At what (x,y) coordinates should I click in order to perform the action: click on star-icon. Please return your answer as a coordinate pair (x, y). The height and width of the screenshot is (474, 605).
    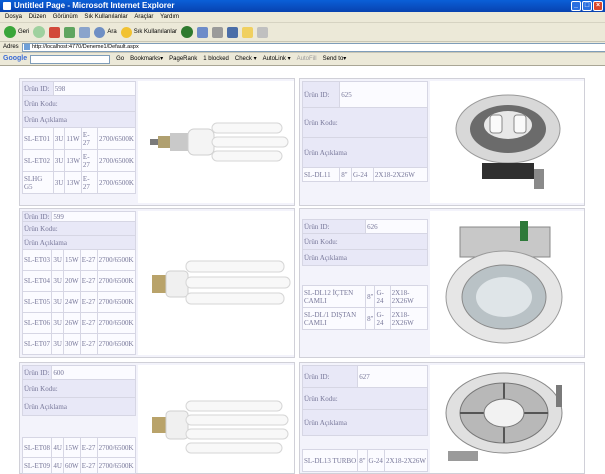
    Looking at the image, I should click on (126, 32).